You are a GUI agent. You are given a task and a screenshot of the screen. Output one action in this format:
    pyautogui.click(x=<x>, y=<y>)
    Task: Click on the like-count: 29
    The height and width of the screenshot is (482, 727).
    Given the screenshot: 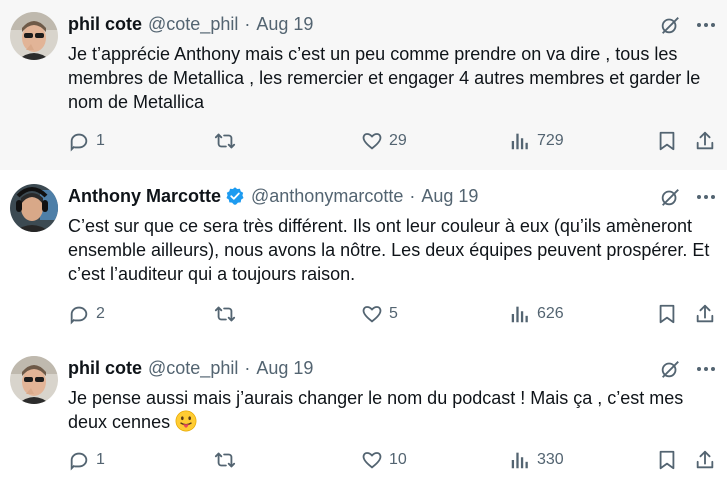 What is the action you would take?
    pyautogui.click(x=398, y=140)
    